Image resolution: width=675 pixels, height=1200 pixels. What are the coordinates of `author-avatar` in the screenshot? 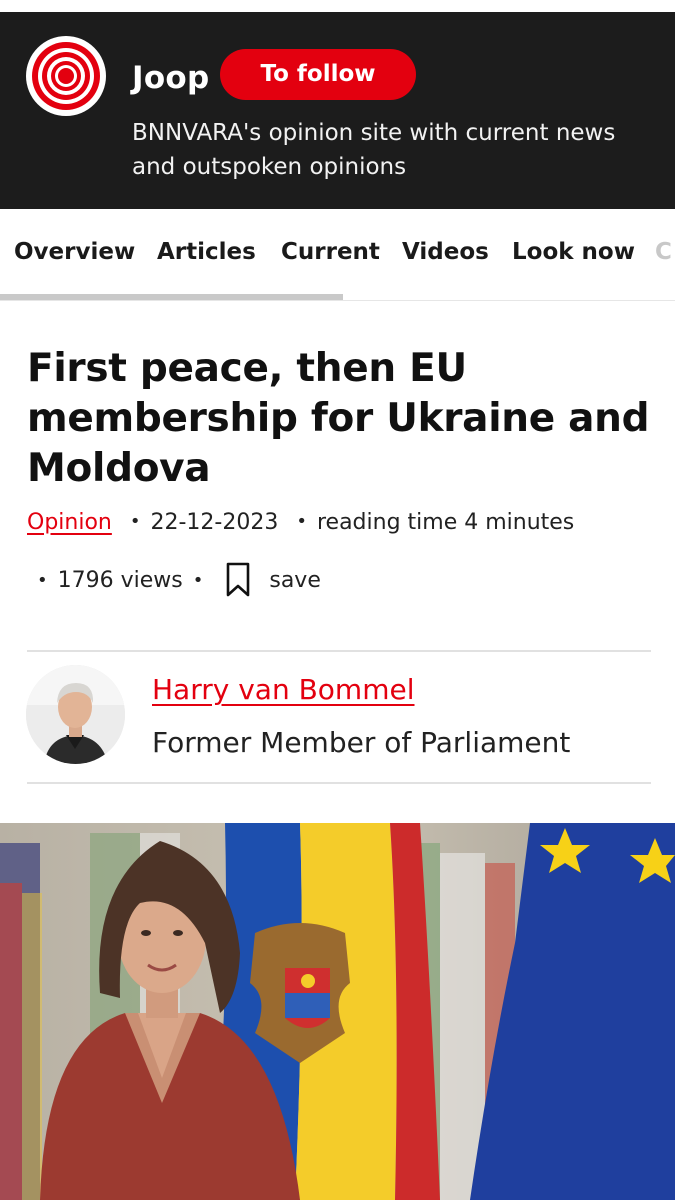 It's located at (75, 714).